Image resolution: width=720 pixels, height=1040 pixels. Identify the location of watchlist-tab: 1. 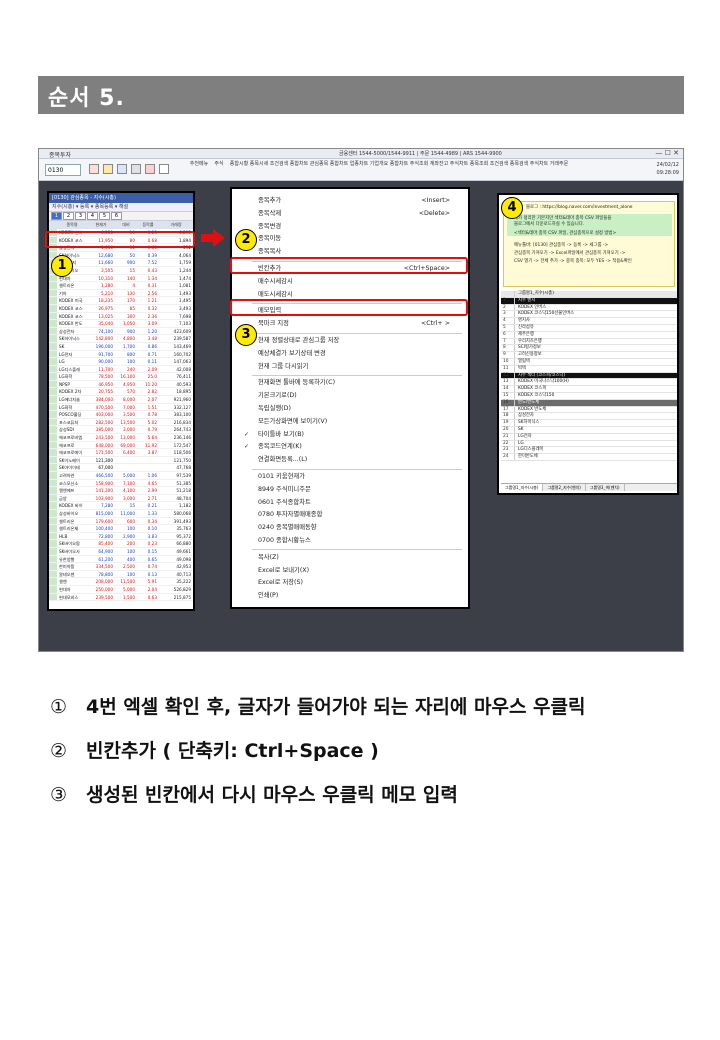
(56, 216).